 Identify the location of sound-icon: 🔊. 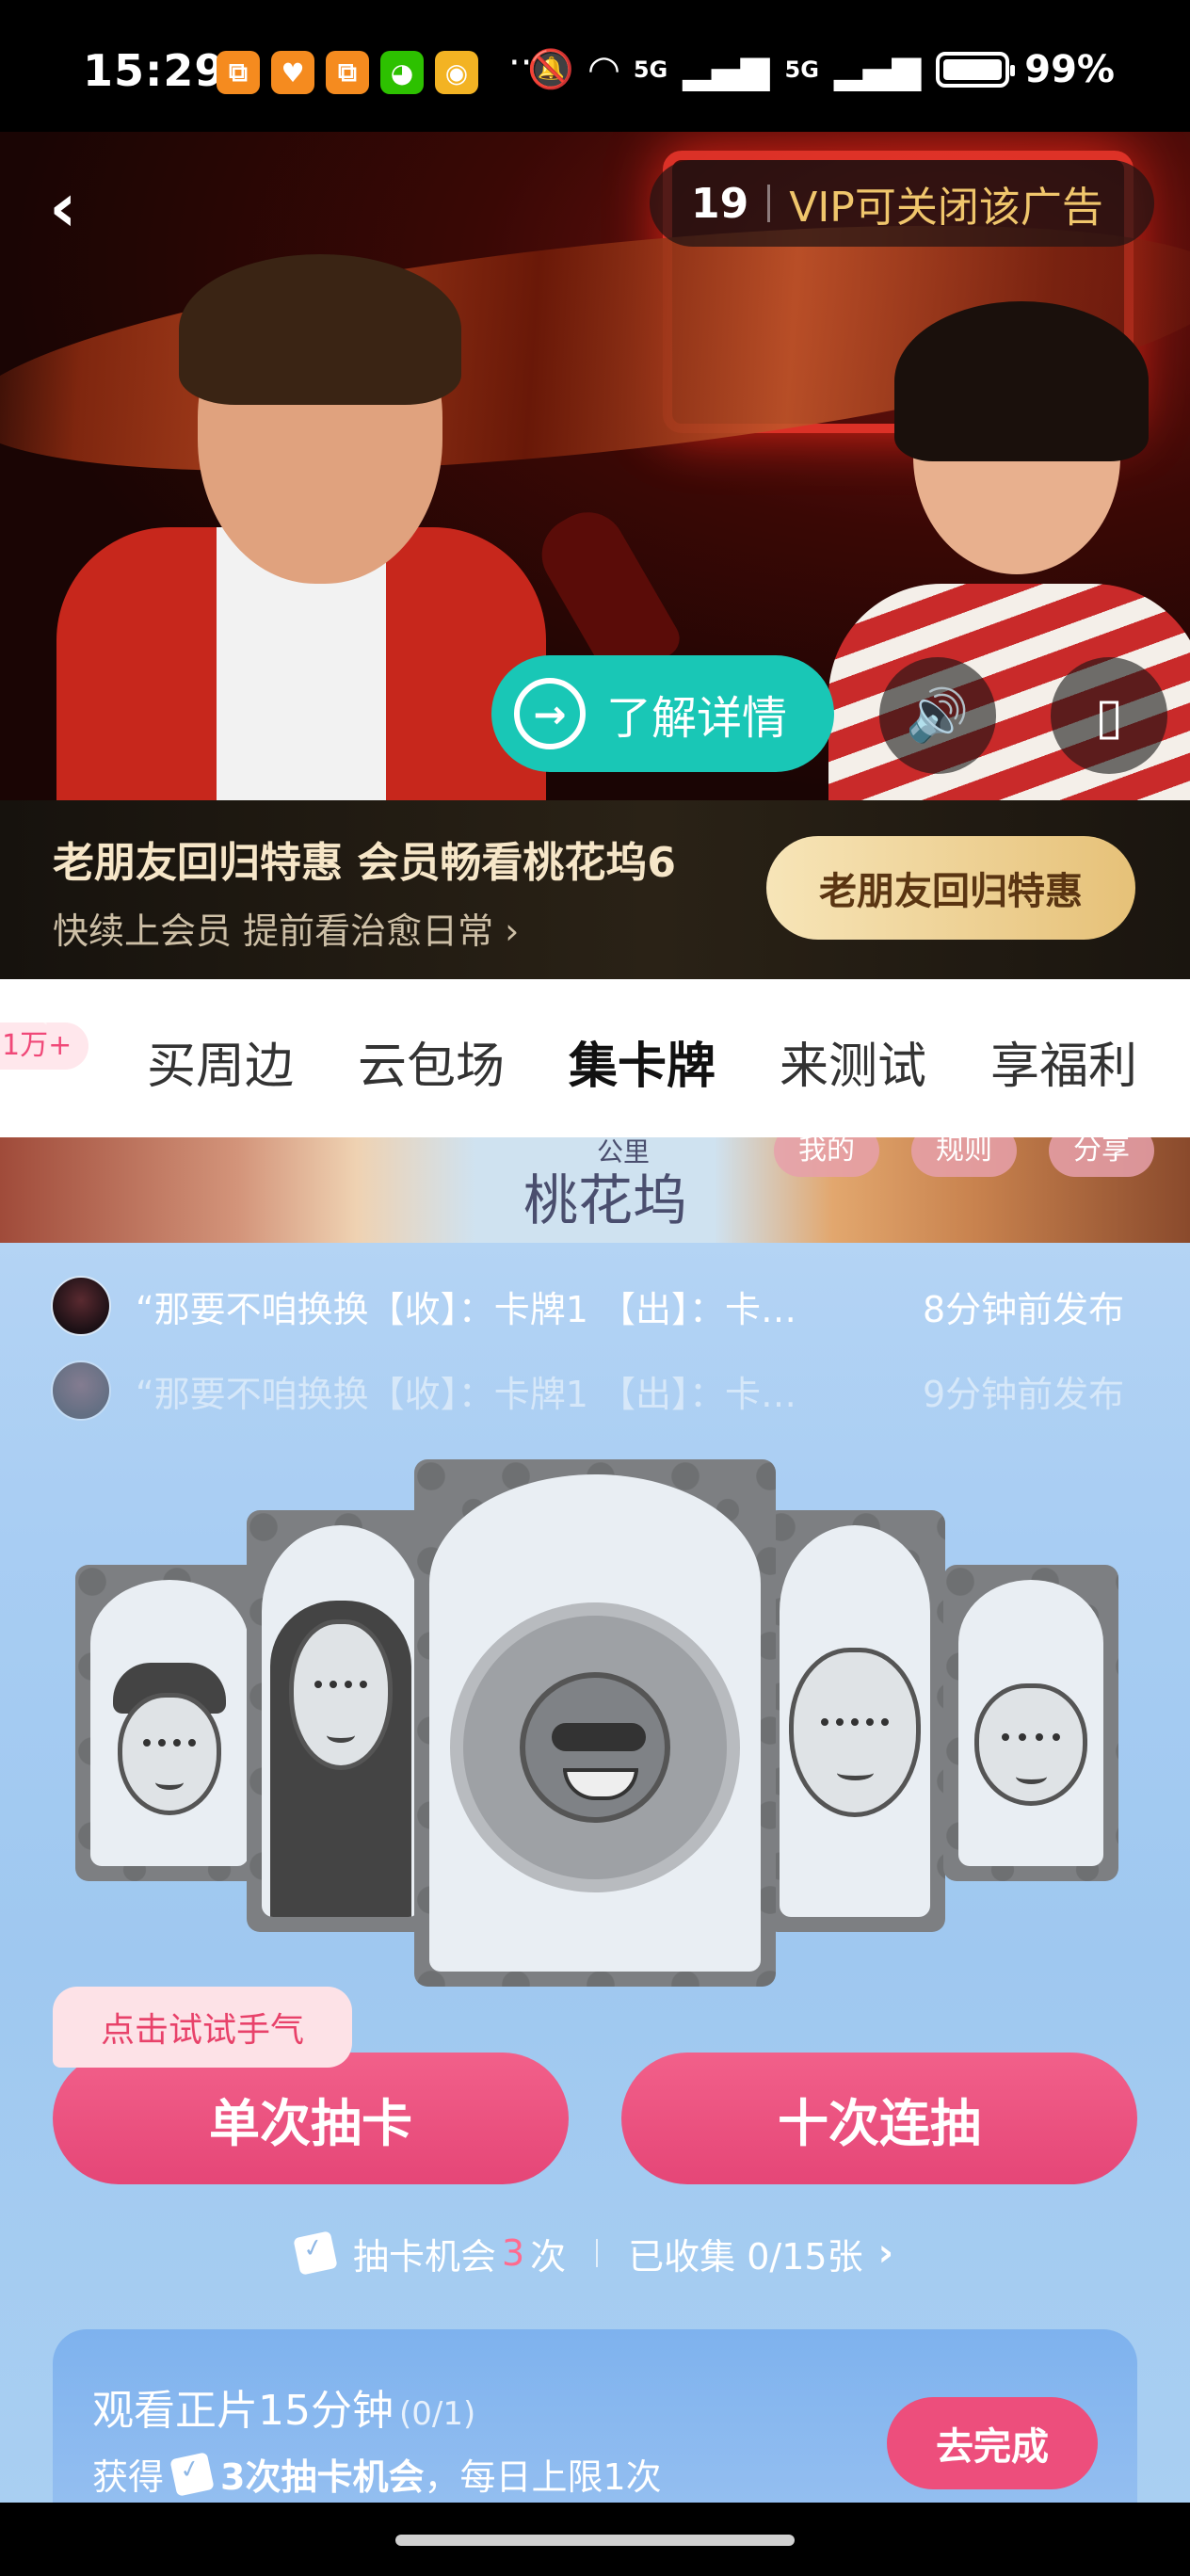
(937, 715).